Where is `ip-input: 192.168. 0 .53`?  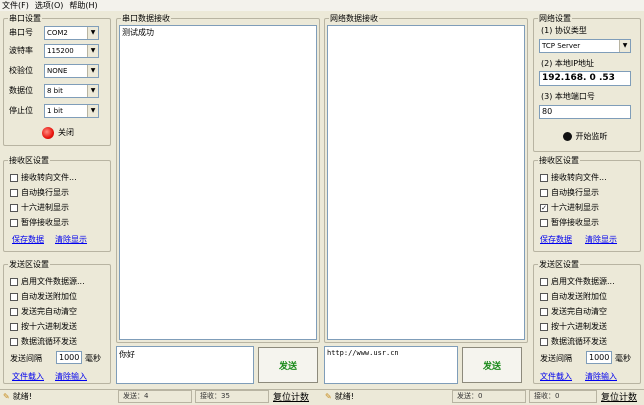 ip-input: 192.168. 0 .53 is located at coordinates (585, 78).